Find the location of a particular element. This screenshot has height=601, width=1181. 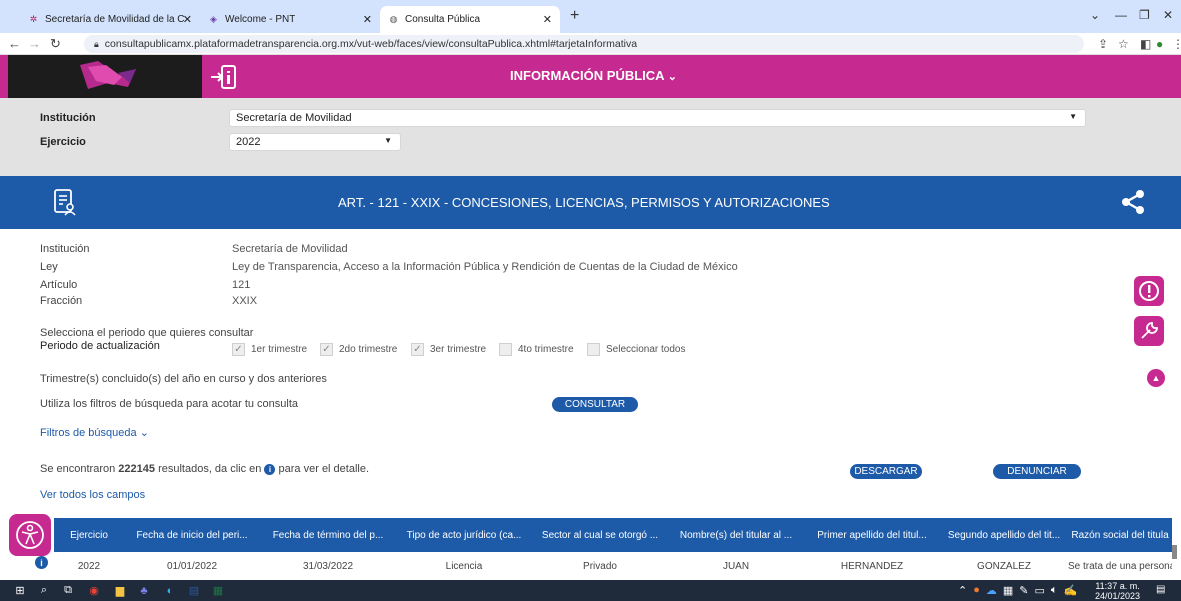

notification-icon: ▤ is located at coordinates (1162, 590).